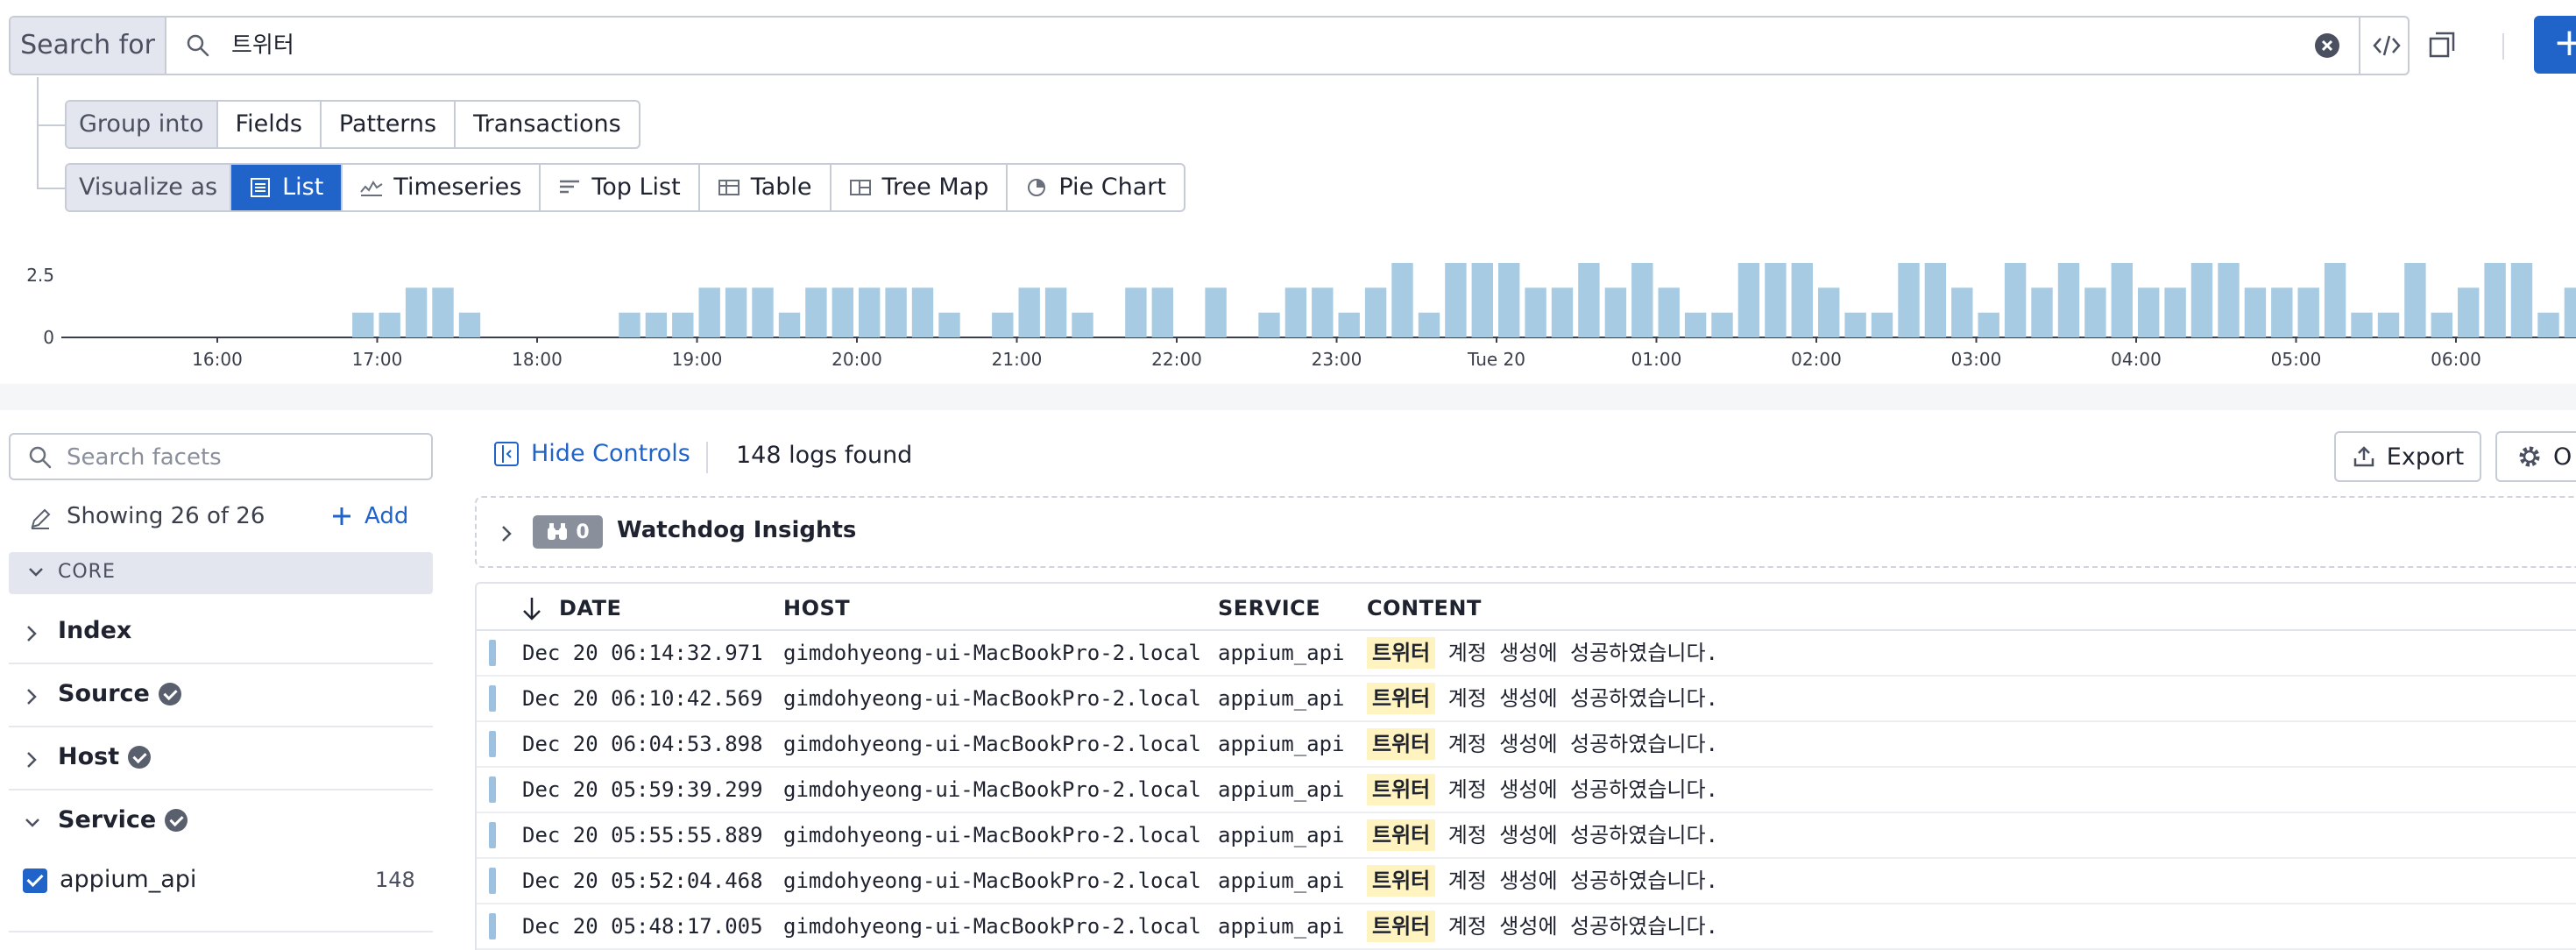 This screenshot has width=2576, height=950. Describe the element at coordinates (620, 187) in the screenshot. I see `visualize-top-list-button: Top List` at that location.